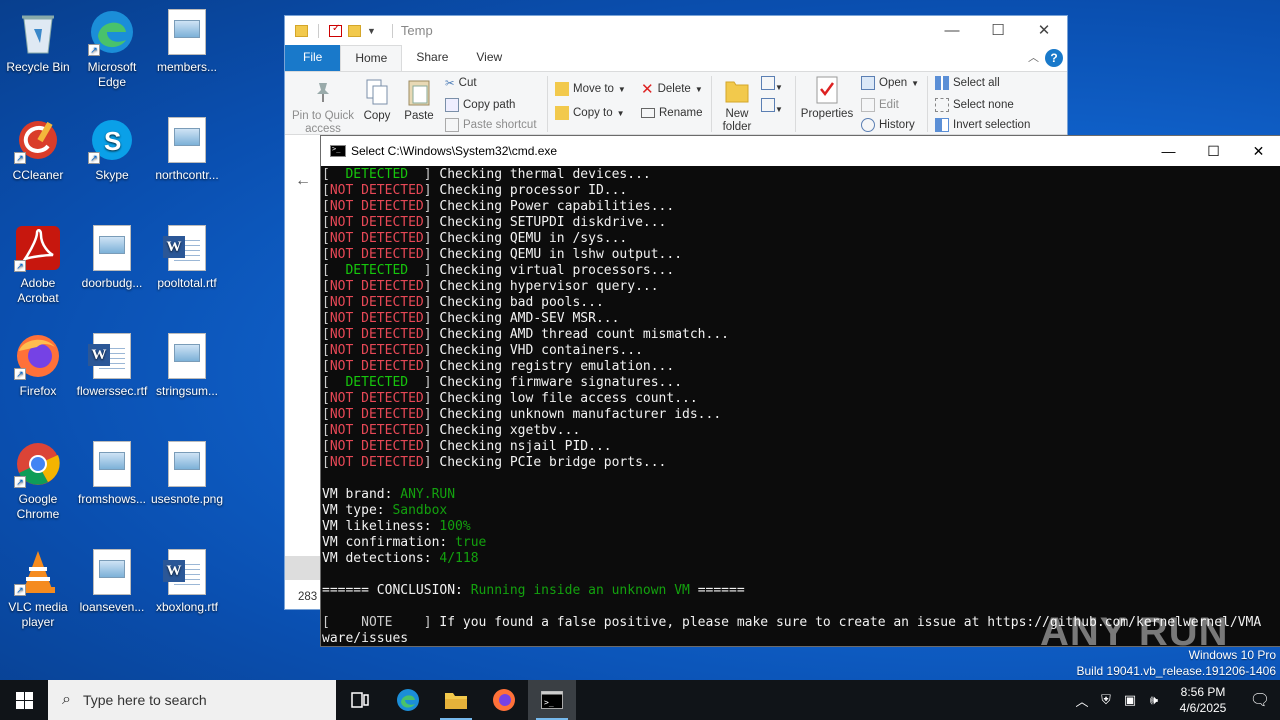 The width and height of the screenshot is (1280, 720). Describe the element at coordinates (313, 58) in the screenshot. I see `tab-file: File` at that location.